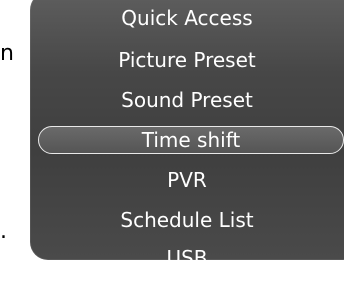  I want to click on menu-item-time-shift: Time shift, so click(191, 140).